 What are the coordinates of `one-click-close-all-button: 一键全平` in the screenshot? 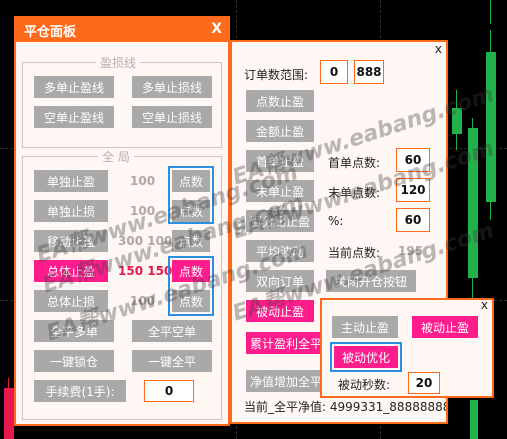 It's located at (172, 361).